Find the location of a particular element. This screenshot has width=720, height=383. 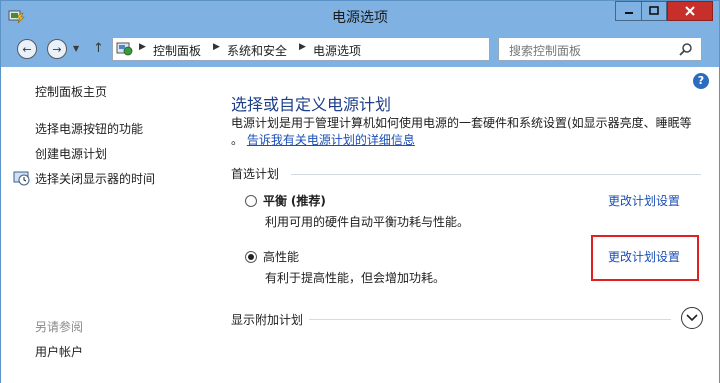

close-button is located at coordinates (690, 11).